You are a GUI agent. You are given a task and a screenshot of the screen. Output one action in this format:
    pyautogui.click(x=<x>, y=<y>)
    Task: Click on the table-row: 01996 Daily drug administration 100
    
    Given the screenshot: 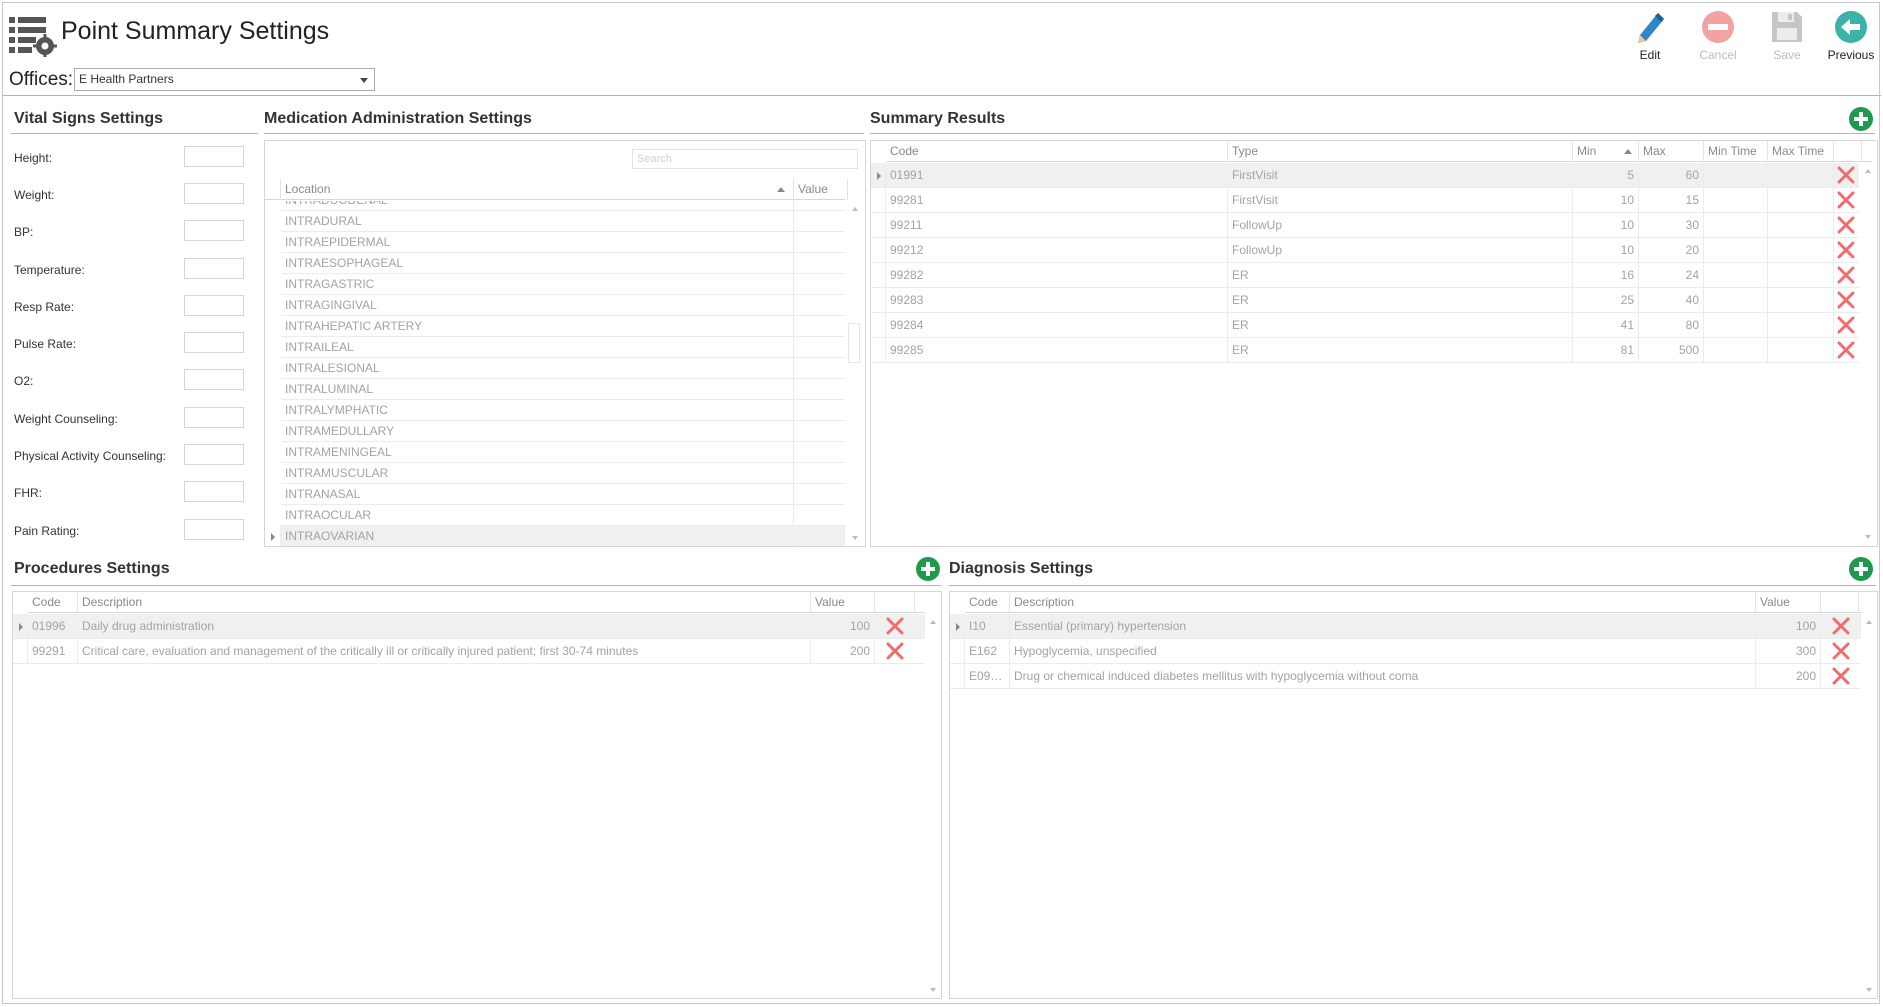 What is the action you would take?
    pyautogui.click(x=469, y=626)
    